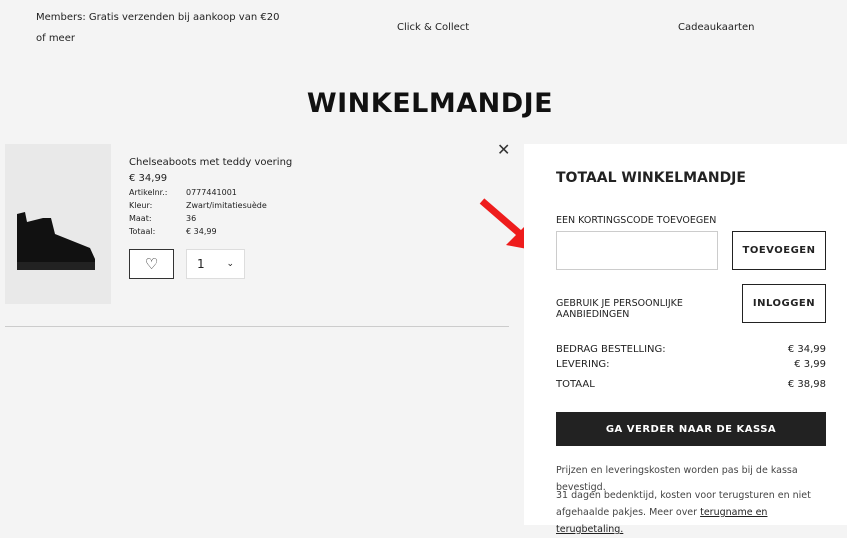 This screenshot has height=538, width=847. I want to click on order-amount-row: BEDRAG BESTELLING: € 34,99, so click(691, 349).